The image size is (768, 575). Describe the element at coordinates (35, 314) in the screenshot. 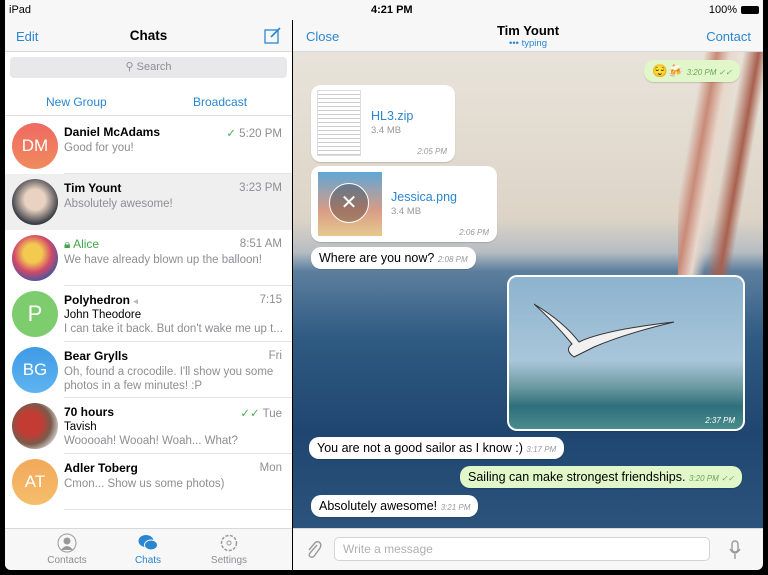

I see `avatar: P` at that location.